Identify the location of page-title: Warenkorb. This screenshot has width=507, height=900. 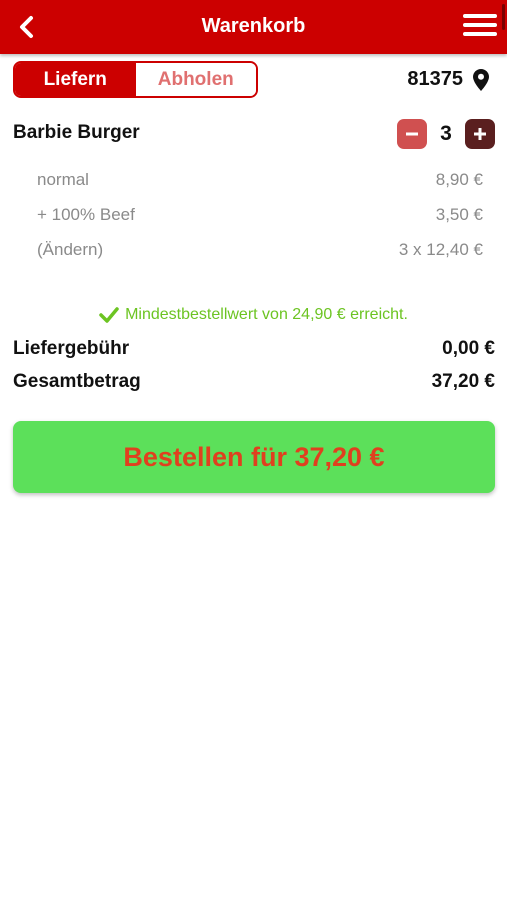
(253, 26).